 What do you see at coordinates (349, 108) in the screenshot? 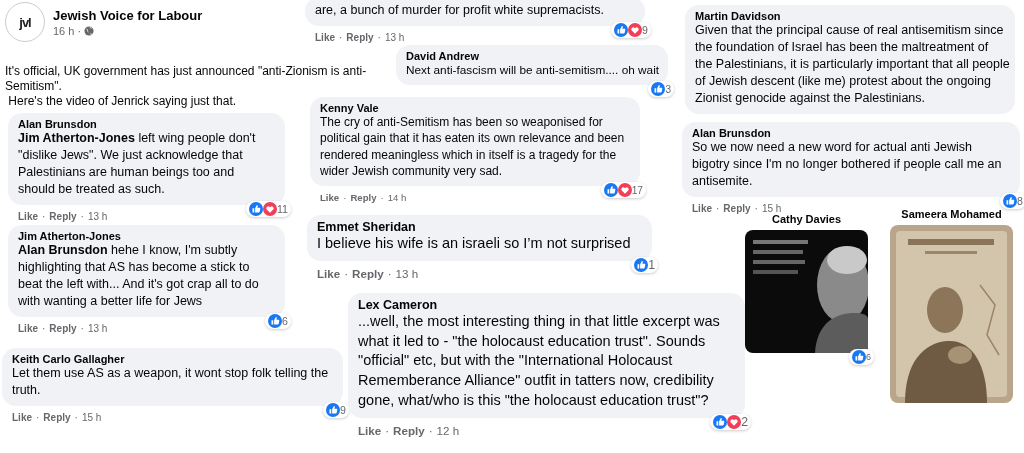
I see `comment-author: Kenny Vale` at bounding box center [349, 108].